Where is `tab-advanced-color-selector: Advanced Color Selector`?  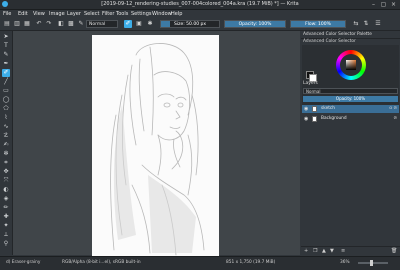
tab-advanced-color-selector: Advanced Color Selector is located at coordinates (329, 34).